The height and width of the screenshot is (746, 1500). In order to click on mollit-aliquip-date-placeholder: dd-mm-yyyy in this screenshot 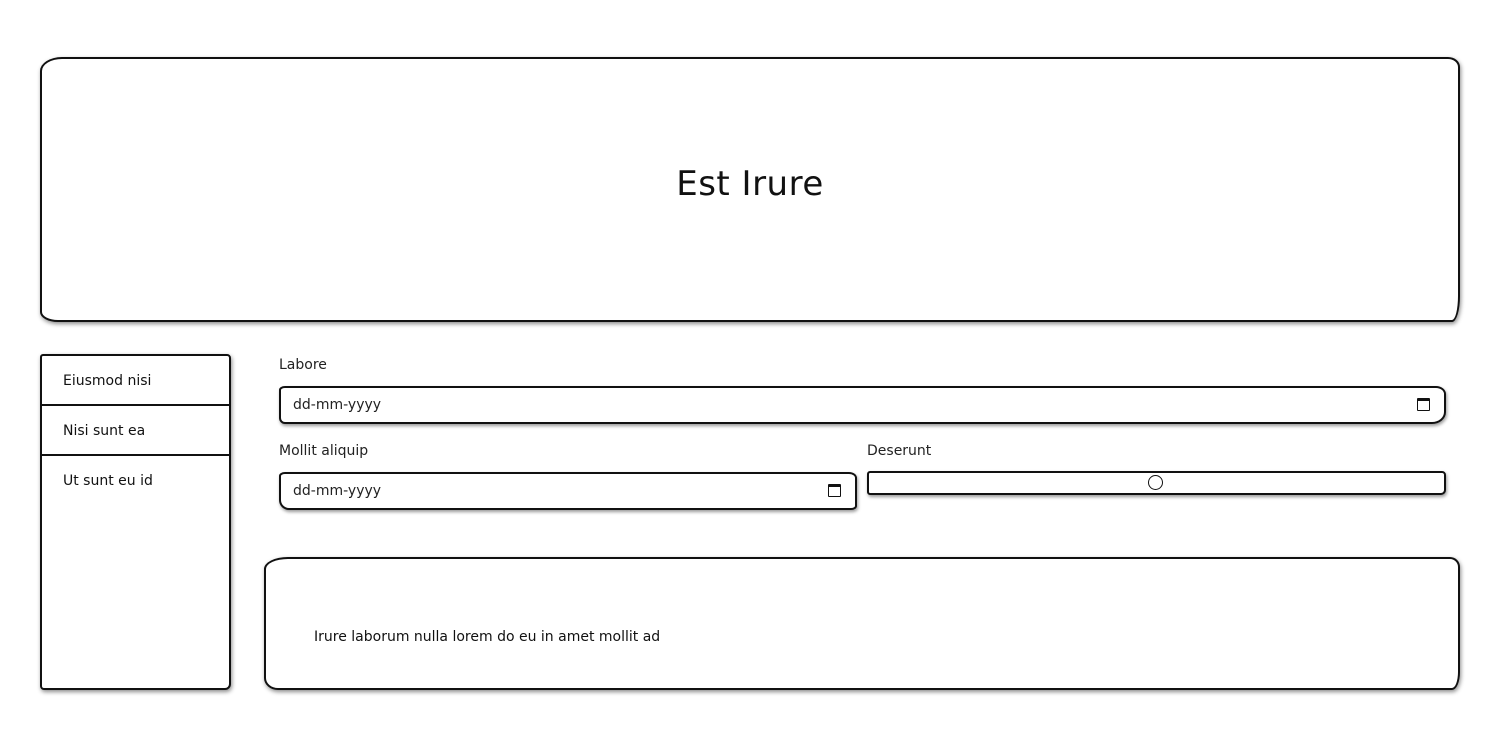, I will do `click(337, 491)`.